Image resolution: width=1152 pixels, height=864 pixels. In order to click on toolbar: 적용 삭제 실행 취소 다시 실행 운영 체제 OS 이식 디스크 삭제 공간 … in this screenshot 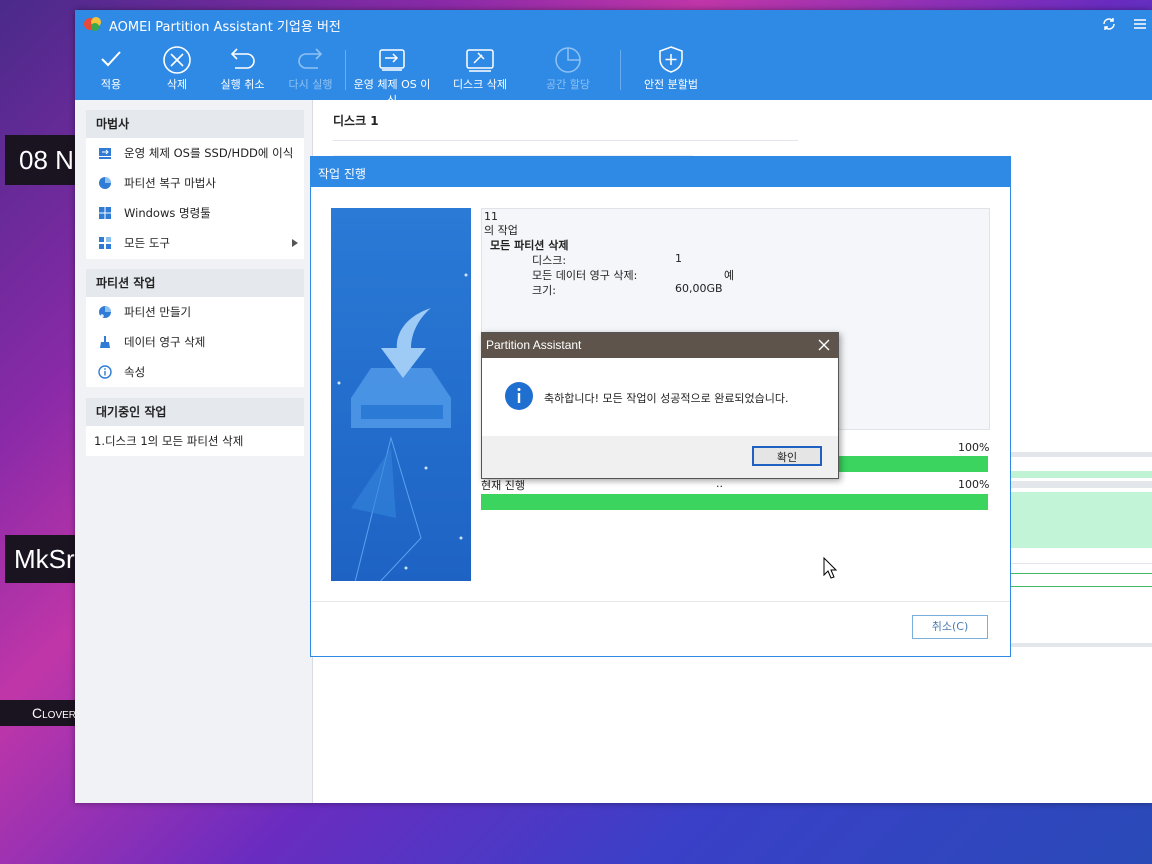, I will do `click(613, 72)`.